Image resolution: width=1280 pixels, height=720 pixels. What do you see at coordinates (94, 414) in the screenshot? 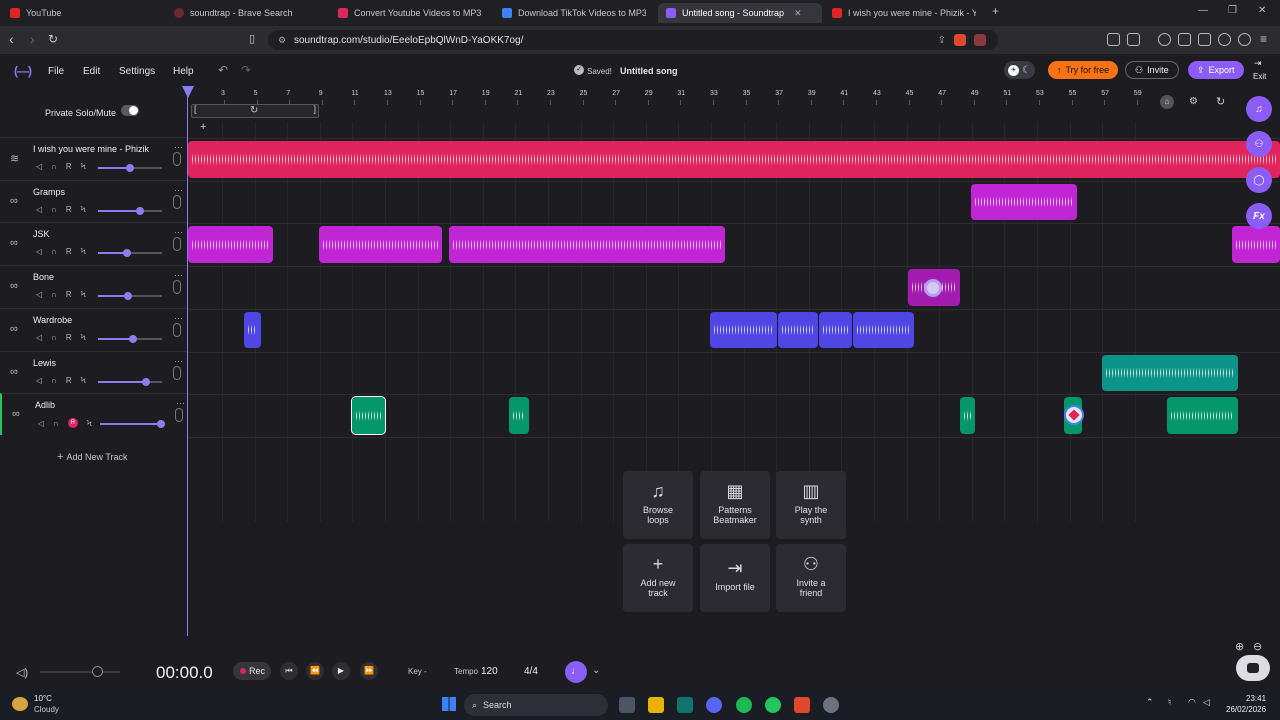
I see `track-header: ∞ Adlib ◁ ∩ R Ϟ ···` at bounding box center [94, 414].